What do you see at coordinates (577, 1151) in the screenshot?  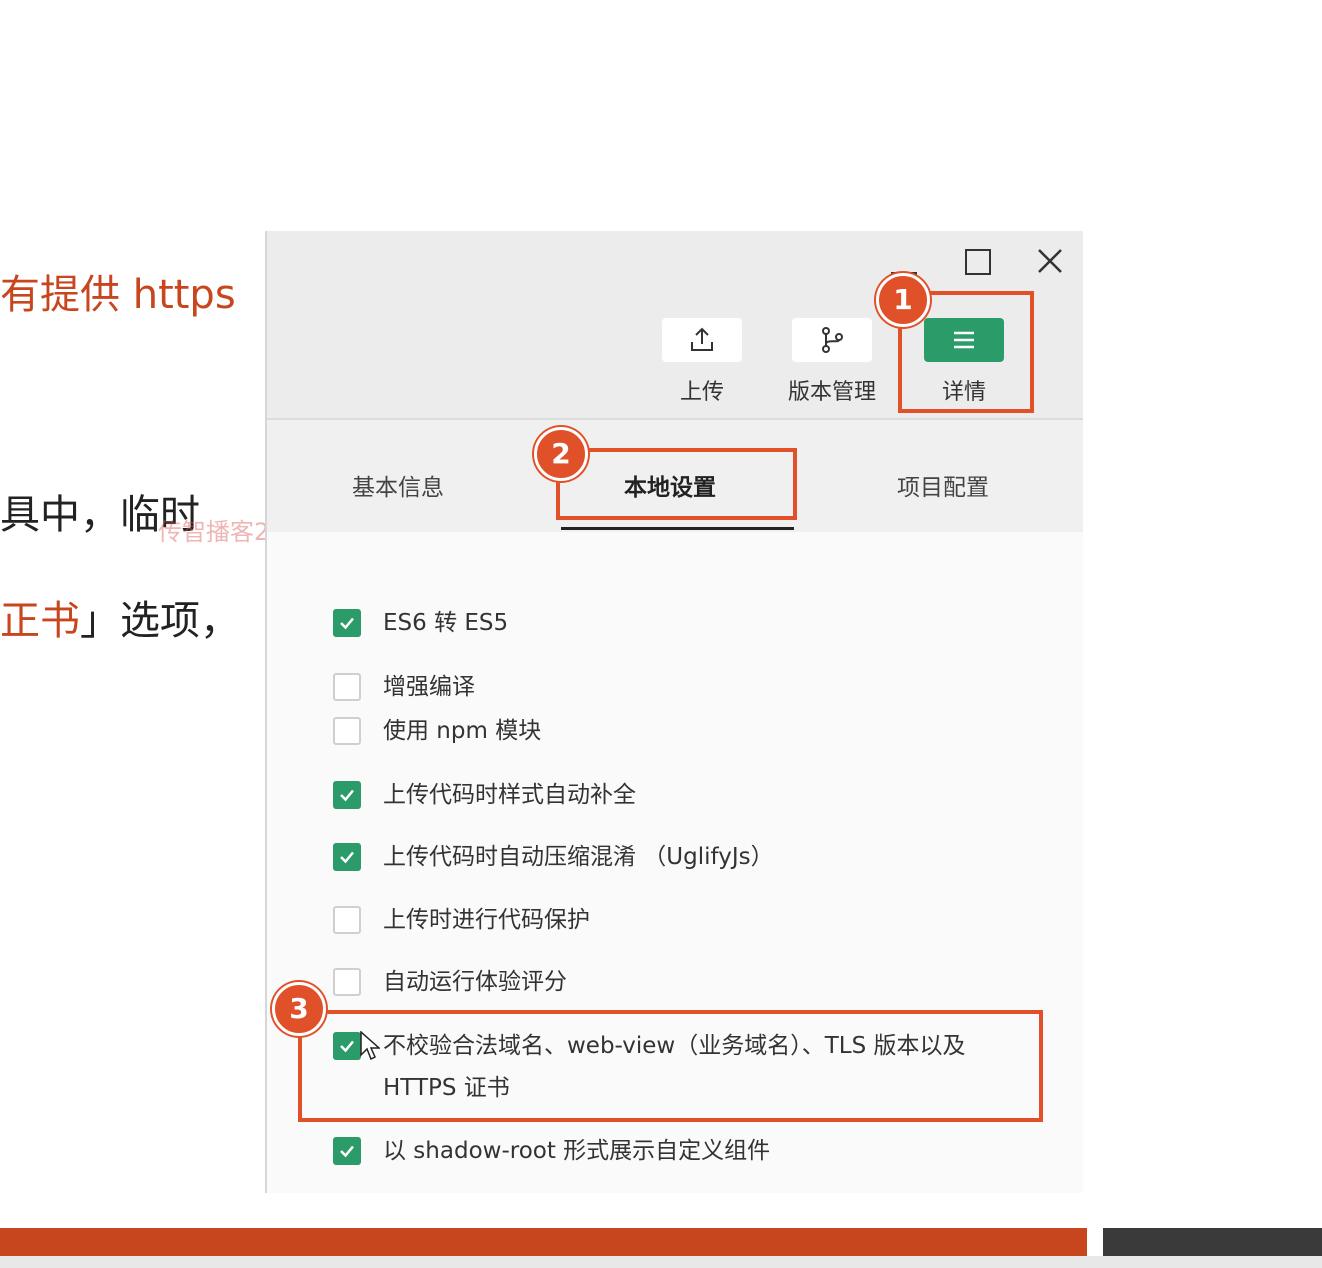 I see `option-label: 以 shadow-root 形式展示自定义组件` at bounding box center [577, 1151].